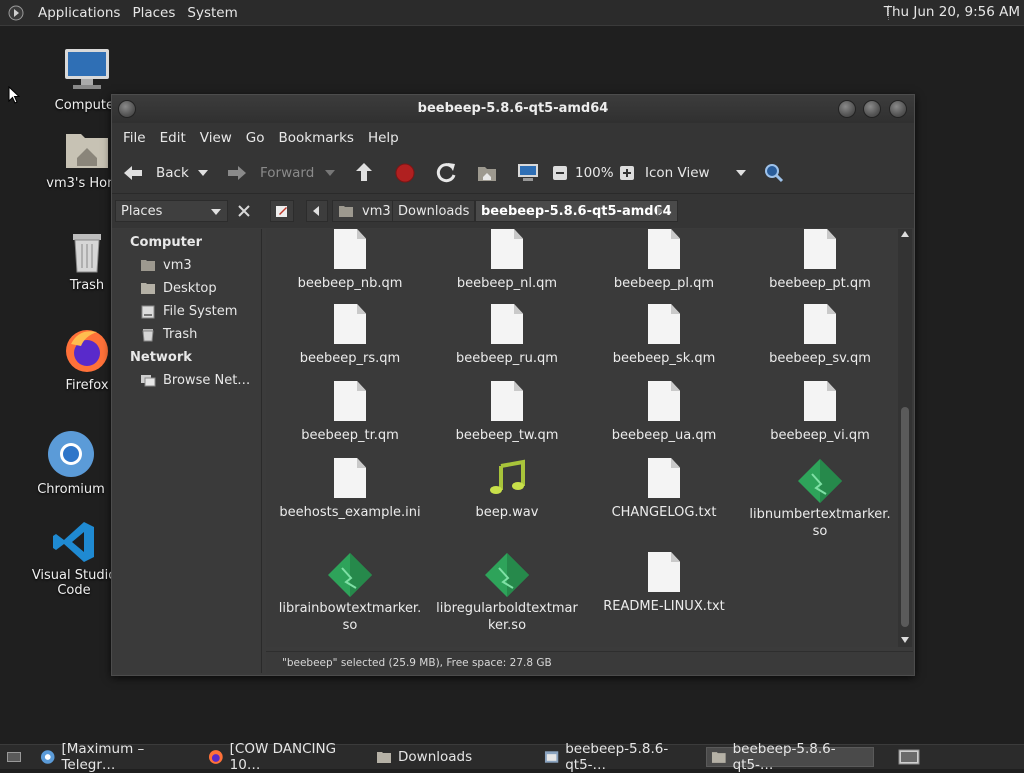 This screenshot has width=1024, height=773. What do you see at coordinates (664, 512) in the screenshot?
I see `file-label: CHANGELOG.txt` at bounding box center [664, 512].